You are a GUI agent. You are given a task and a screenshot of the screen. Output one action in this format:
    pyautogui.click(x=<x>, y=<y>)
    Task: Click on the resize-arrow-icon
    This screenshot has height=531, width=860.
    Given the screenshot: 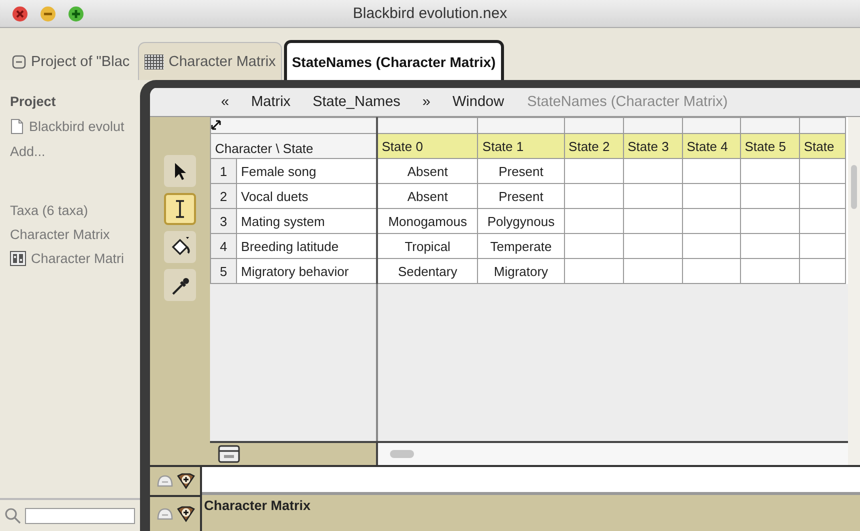 What is the action you would take?
    pyautogui.click(x=216, y=125)
    